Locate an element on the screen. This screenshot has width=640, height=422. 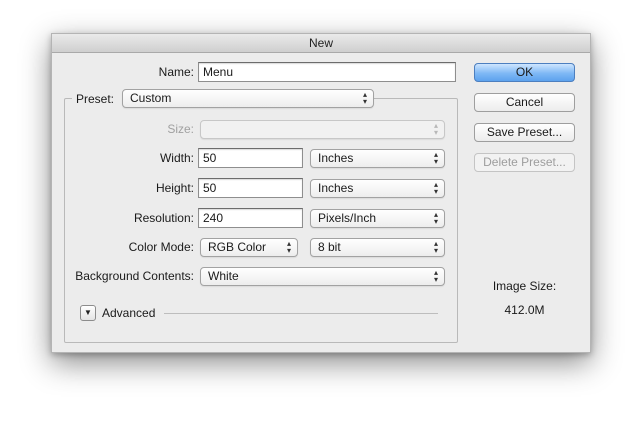
preset-row: Preset: is located at coordinates (99, 99).